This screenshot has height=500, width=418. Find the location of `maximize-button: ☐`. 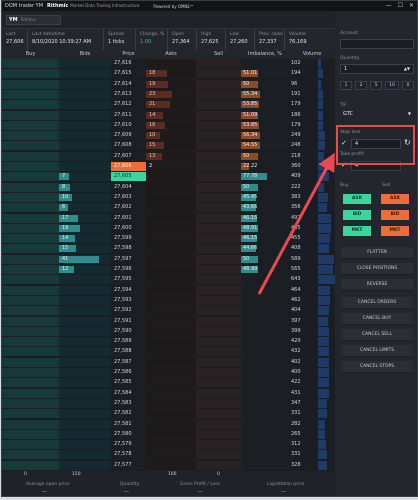

maximize-button: ☐ is located at coordinates (400, 6).